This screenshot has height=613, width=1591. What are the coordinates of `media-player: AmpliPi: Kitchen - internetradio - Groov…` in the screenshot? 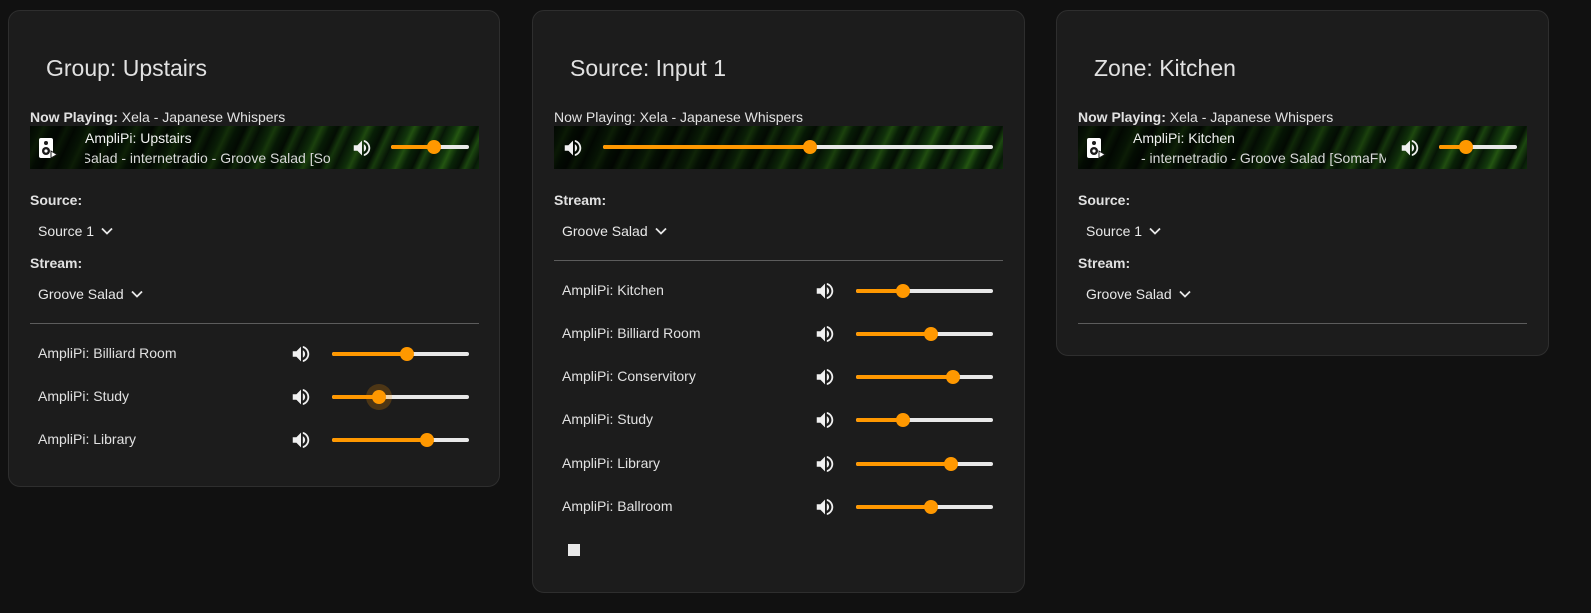 It's located at (1302, 147).